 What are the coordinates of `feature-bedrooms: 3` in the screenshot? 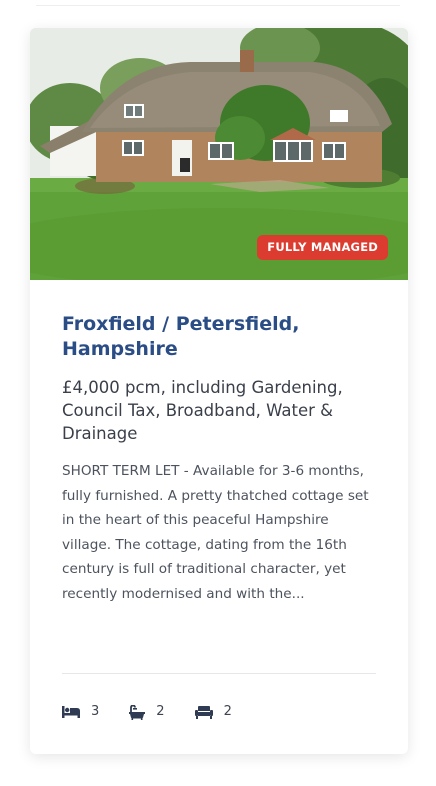 It's located at (80, 712).